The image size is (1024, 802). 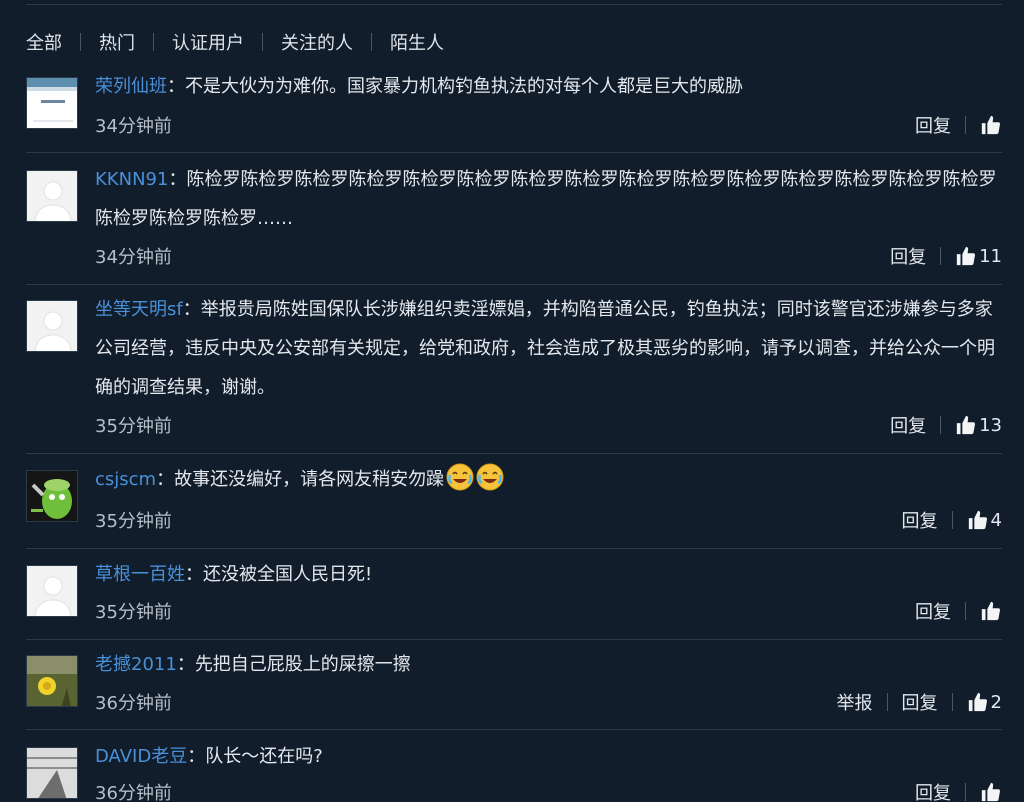 I want to click on tab-all: 全部, so click(x=44, y=42).